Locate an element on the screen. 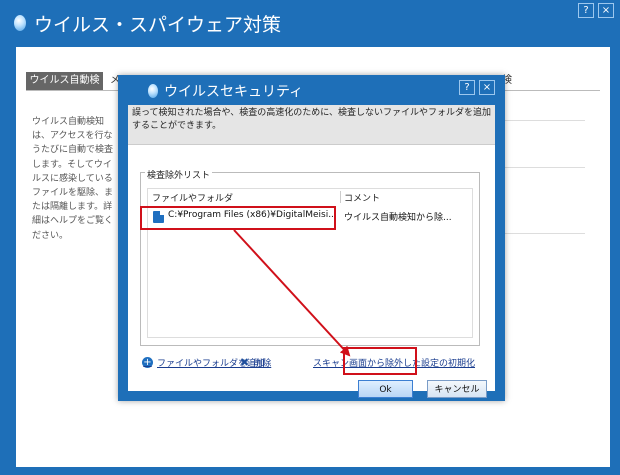  column-header-comment: コメント is located at coordinates (362, 197).